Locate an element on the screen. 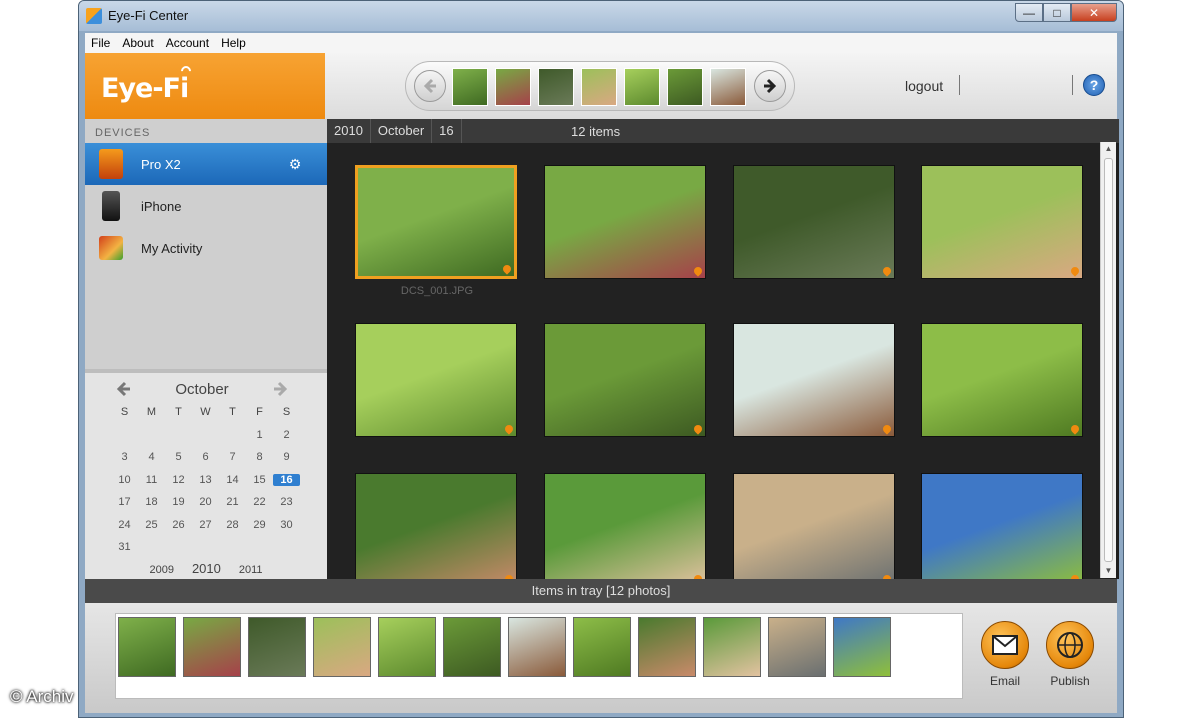  calendar-day: 17 is located at coordinates (124, 502).